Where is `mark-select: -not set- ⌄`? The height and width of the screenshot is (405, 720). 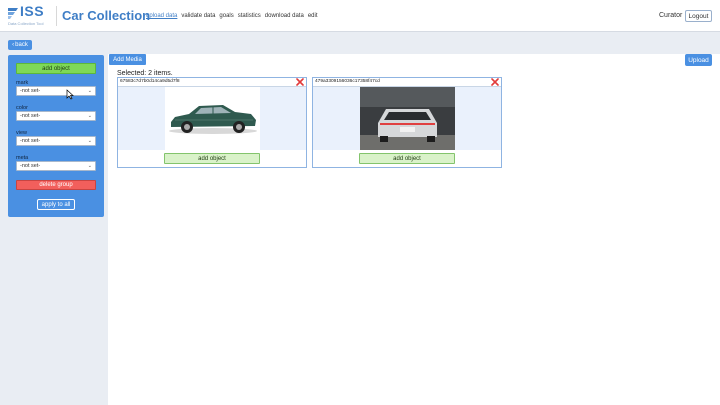 mark-select: -not set- ⌄ is located at coordinates (56, 91).